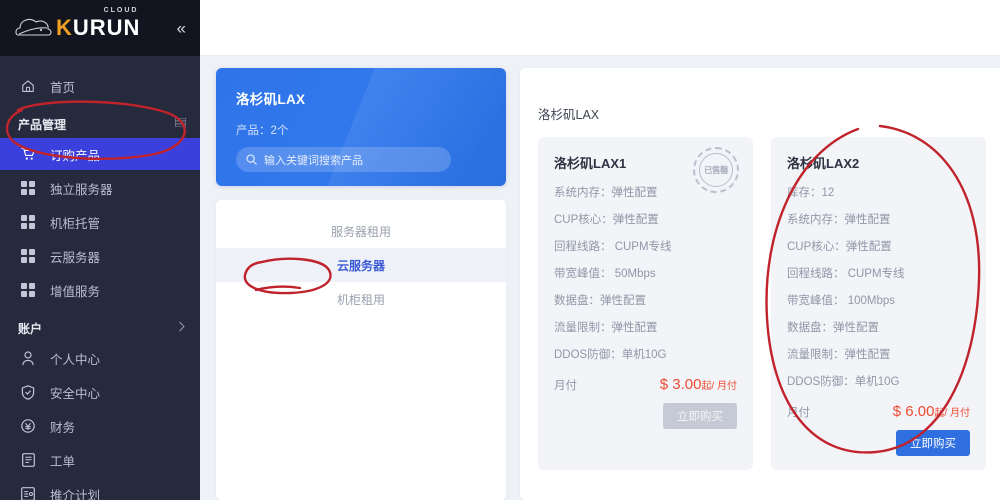  I want to click on brand-wordmark: K URUN CLOUD, so click(98, 23).